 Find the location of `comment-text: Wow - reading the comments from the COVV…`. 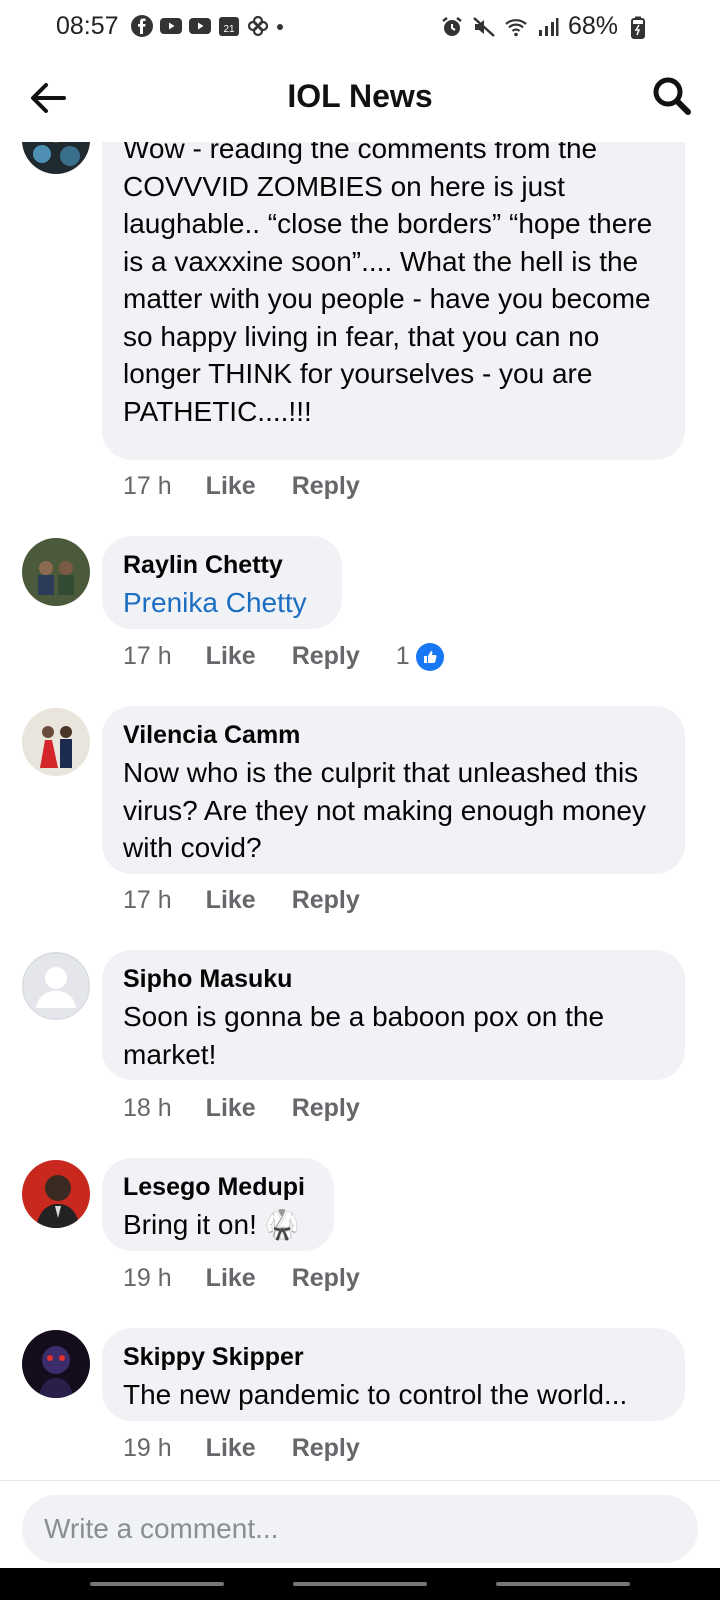

comment-text: Wow - reading the comments from the COVV… is located at coordinates (388, 284).